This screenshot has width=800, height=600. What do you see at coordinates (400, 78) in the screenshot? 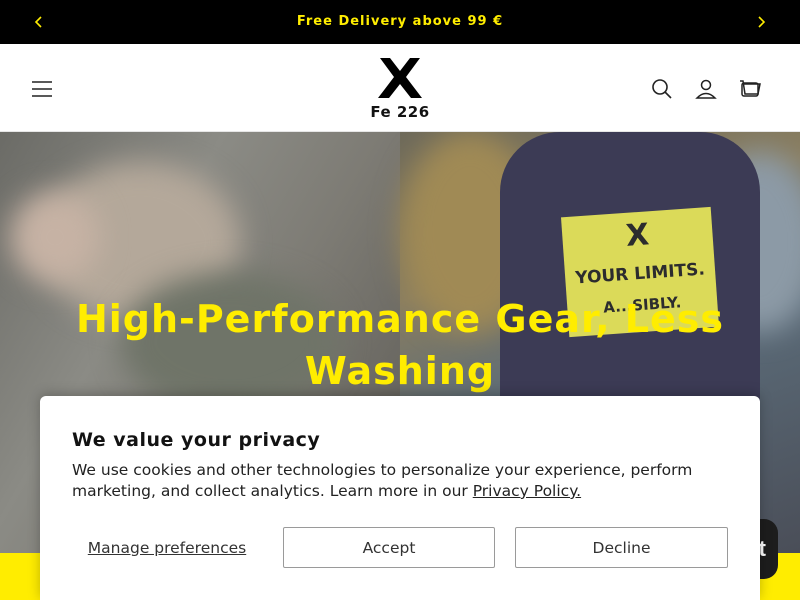
I see `x-mark-logo` at bounding box center [400, 78].